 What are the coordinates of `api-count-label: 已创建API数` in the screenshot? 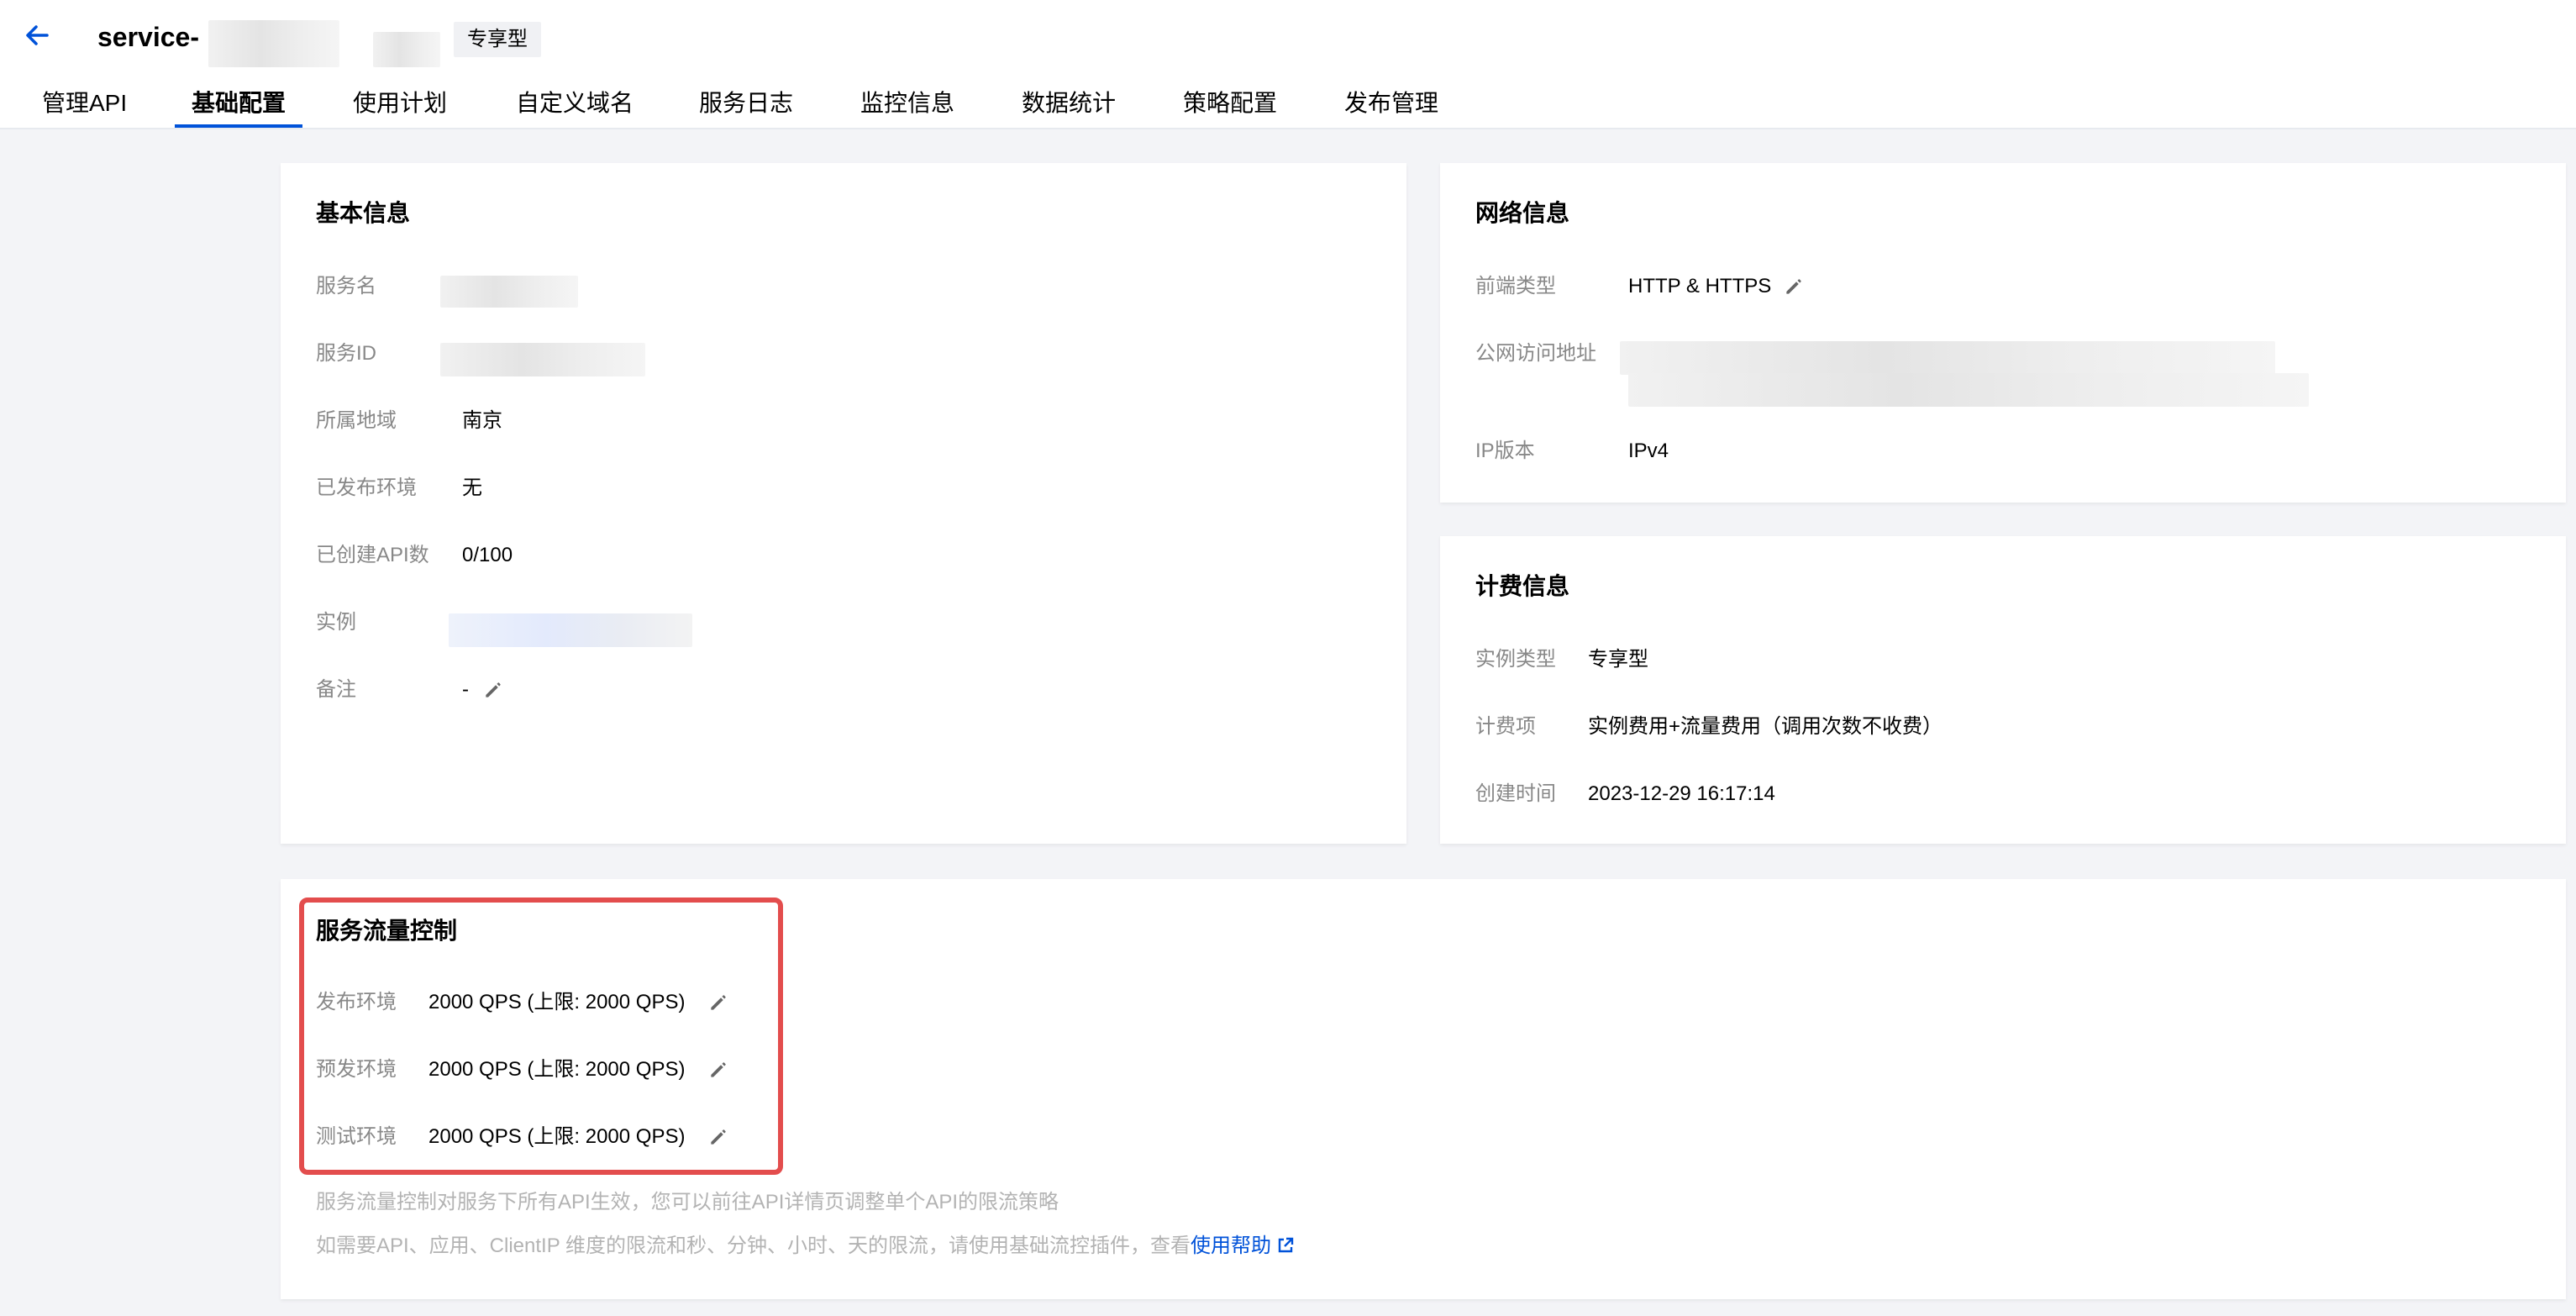 It's located at (372, 555).